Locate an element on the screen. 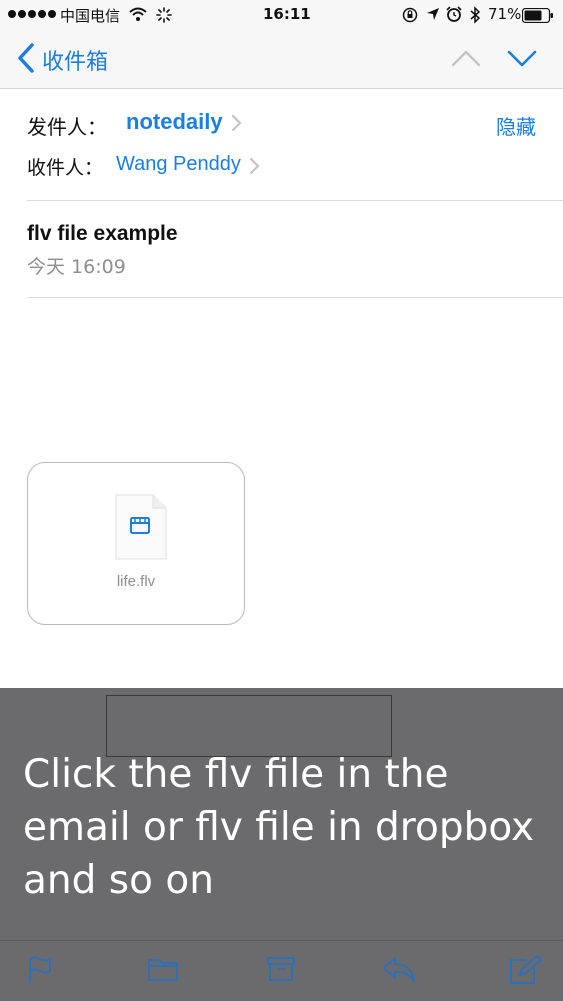  attachment-card: life.flv is located at coordinates (136, 543).